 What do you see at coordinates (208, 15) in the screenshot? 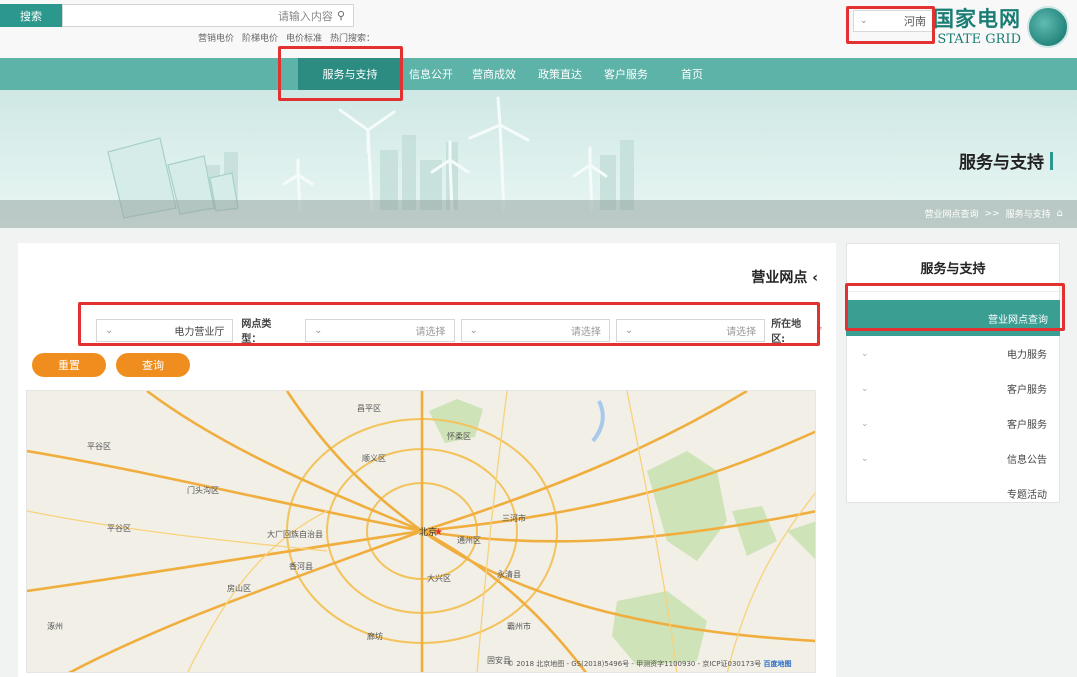
I see `search-input: 请输入内容 ⚲` at bounding box center [208, 15].